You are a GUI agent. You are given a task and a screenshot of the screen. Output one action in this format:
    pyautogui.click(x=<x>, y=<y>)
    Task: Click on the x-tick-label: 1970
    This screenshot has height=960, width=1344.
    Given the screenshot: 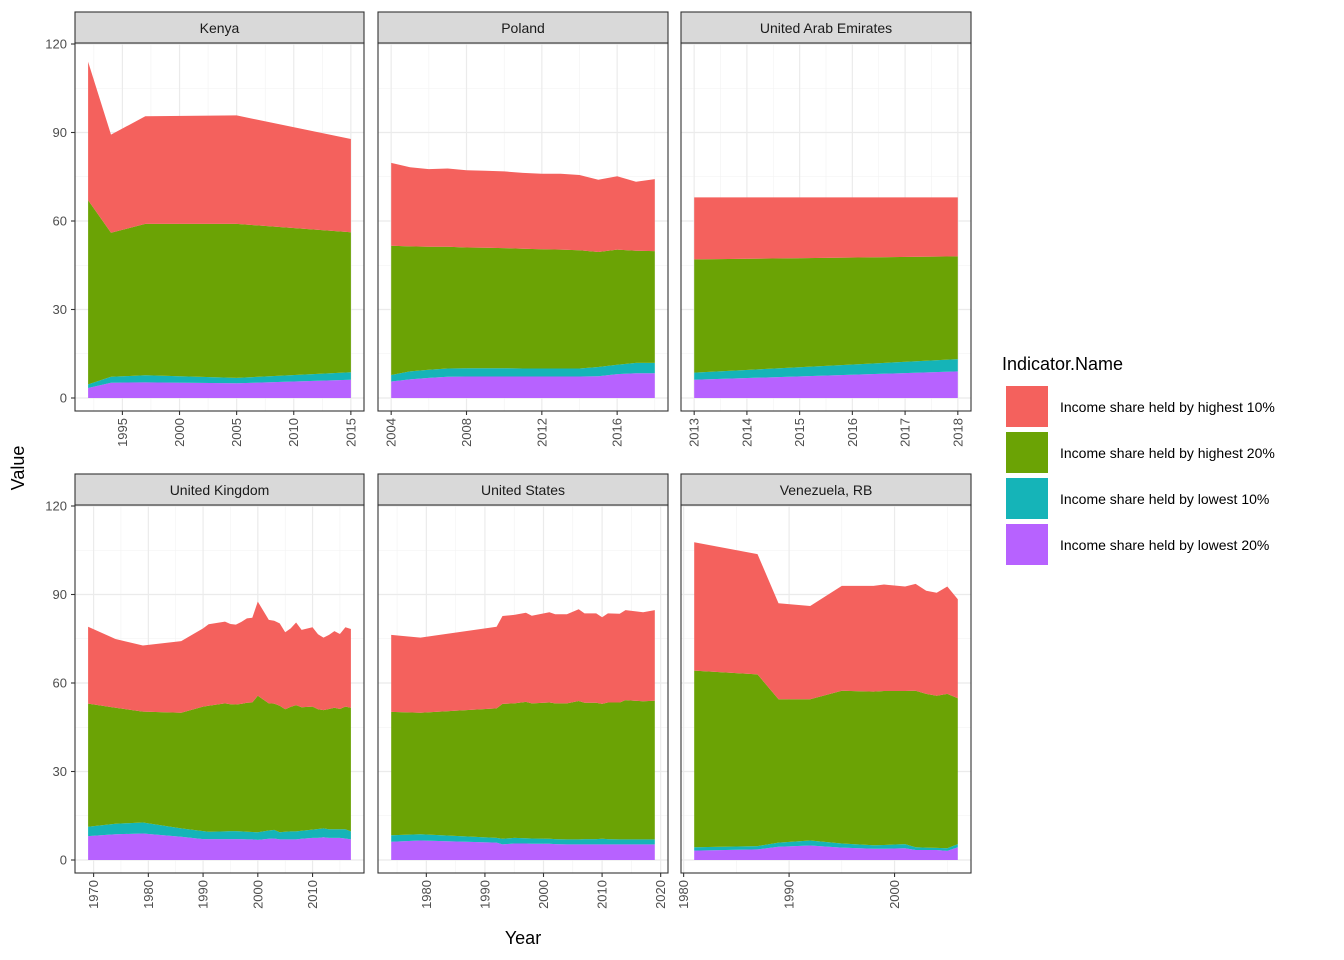 What is the action you would take?
    pyautogui.click(x=93, y=894)
    